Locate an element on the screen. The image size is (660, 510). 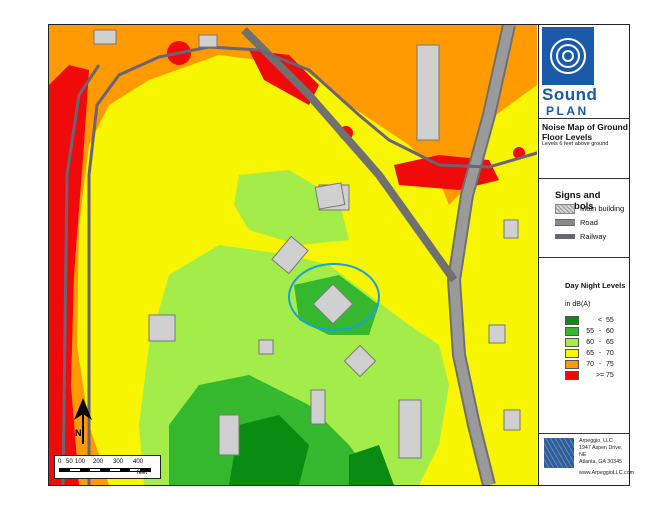
level-low: 70 is located at coordinates (590, 364).